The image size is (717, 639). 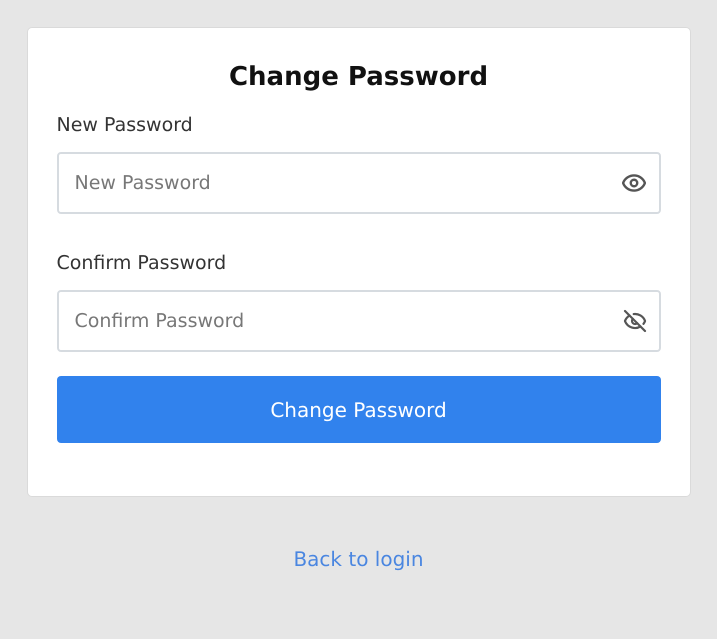 What do you see at coordinates (359, 77) in the screenshot?
I see `form-title: Change Password` at bounding box center [359, 77].